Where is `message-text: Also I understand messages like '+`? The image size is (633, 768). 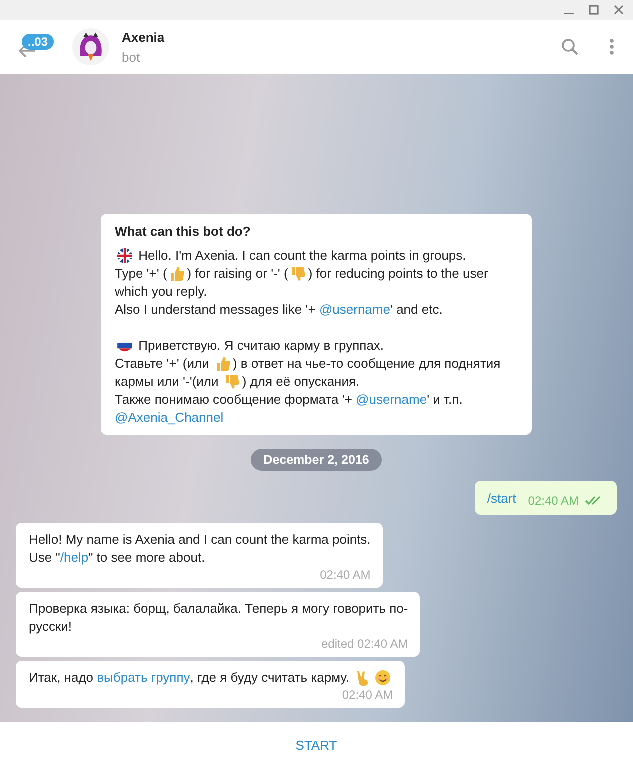
message-text: Also I understand messages like '+ is located at coordinates (216, 310).